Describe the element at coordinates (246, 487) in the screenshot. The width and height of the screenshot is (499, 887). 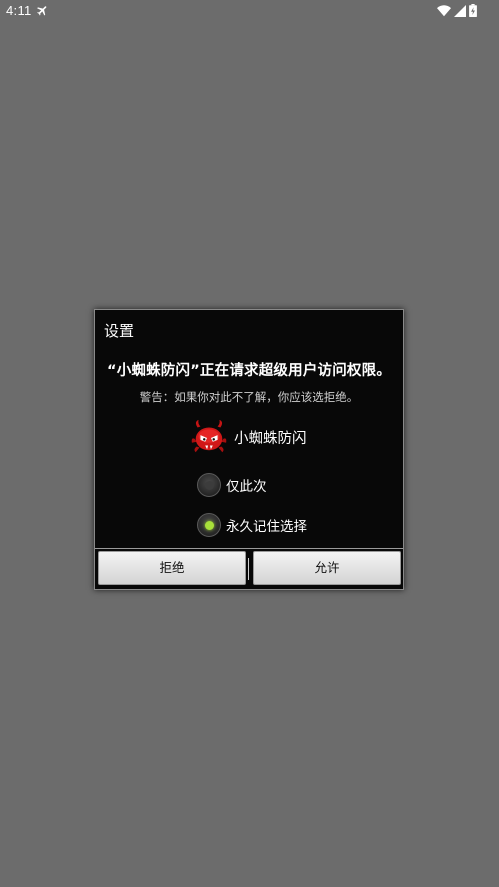
I see `option-once-label: 仅此次` at that location.